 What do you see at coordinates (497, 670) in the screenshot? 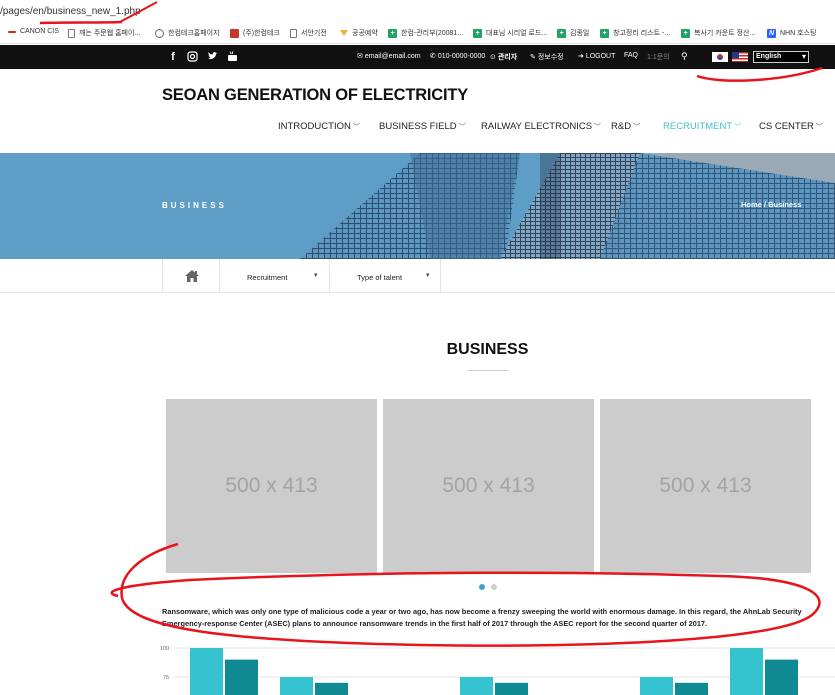
I see `bar-chart: 100 75` at bounding box center [497, 670].